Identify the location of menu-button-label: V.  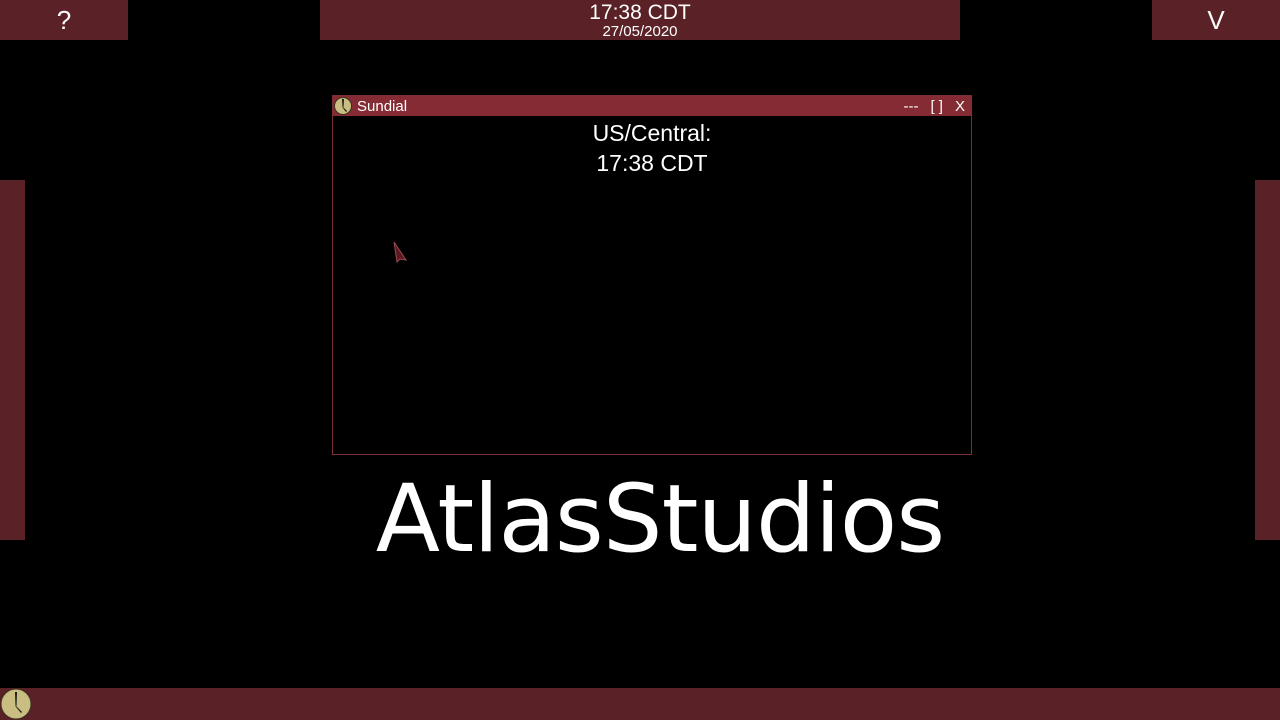
(1216, 19).